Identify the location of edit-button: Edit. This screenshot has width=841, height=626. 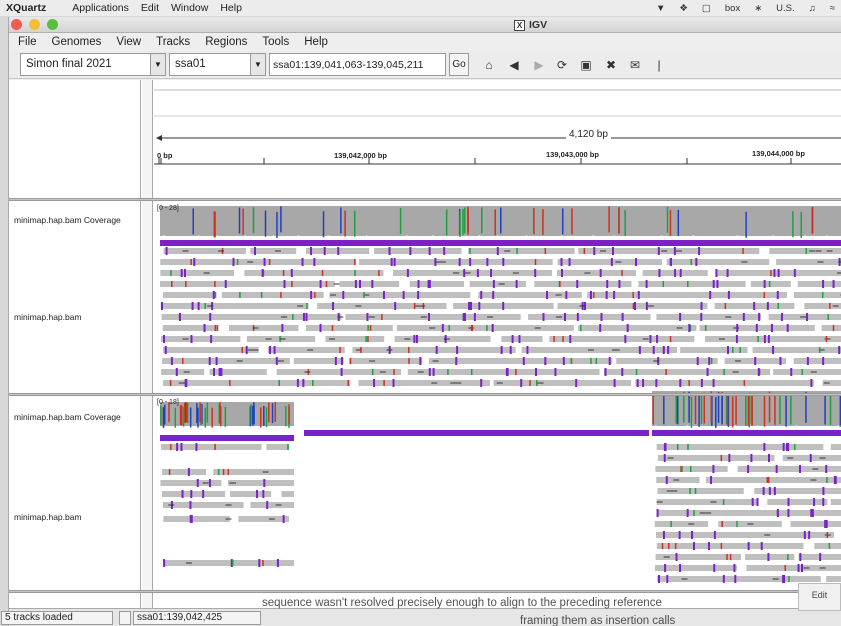
(819, 597).